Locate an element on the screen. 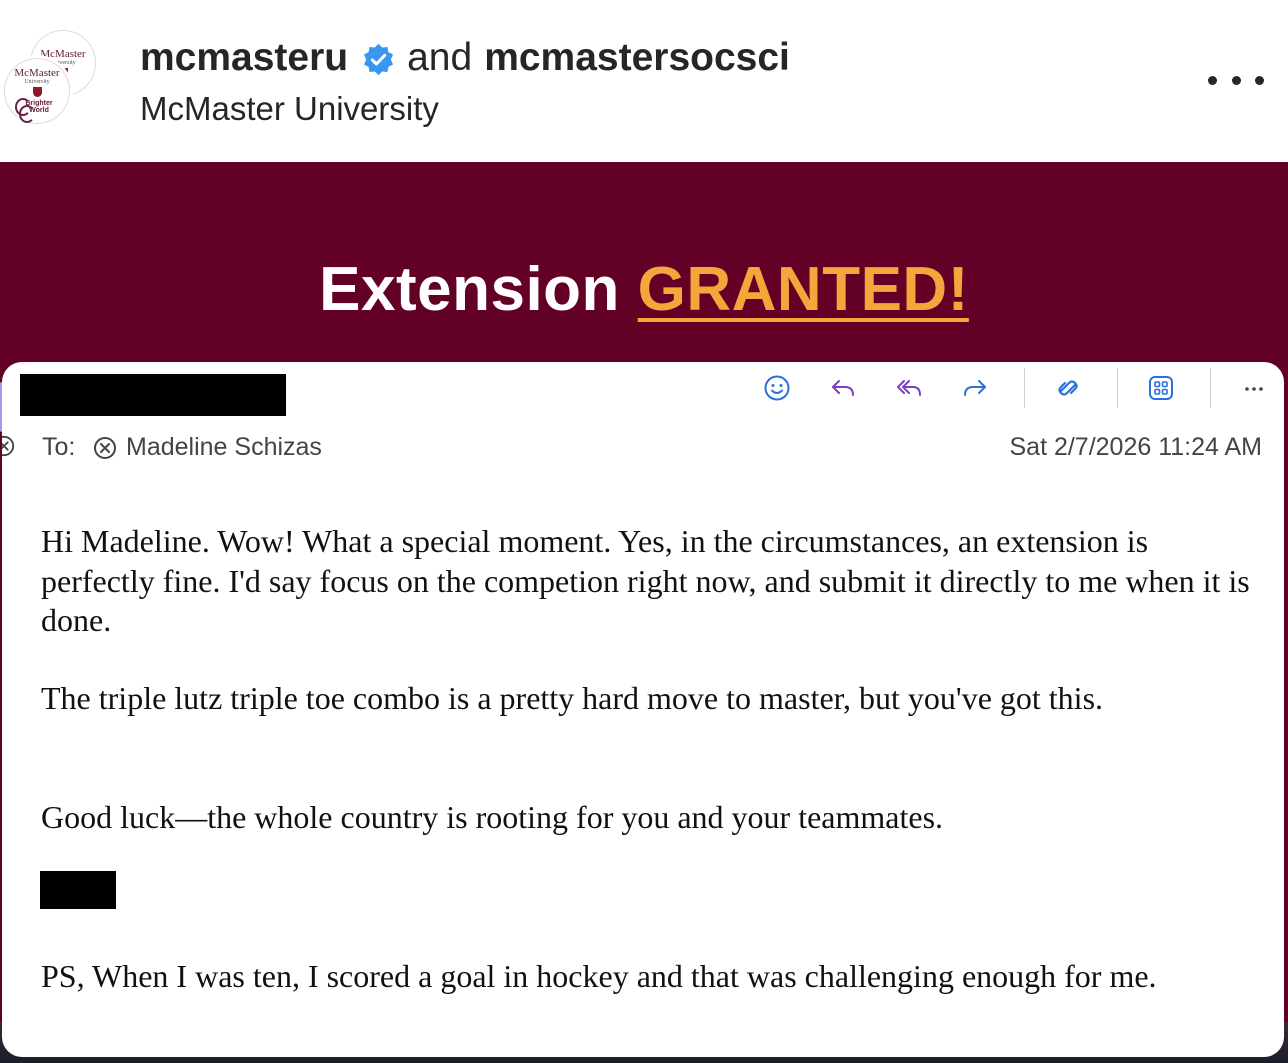 The width and height of the screenshot is (1288, 1063). remove-recipient-icon is located at coordinates (105, 448).